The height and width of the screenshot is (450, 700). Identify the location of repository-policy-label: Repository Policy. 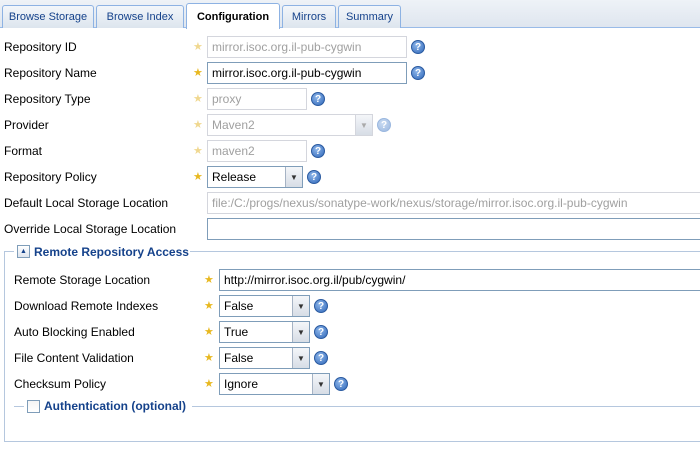
(50, 177).